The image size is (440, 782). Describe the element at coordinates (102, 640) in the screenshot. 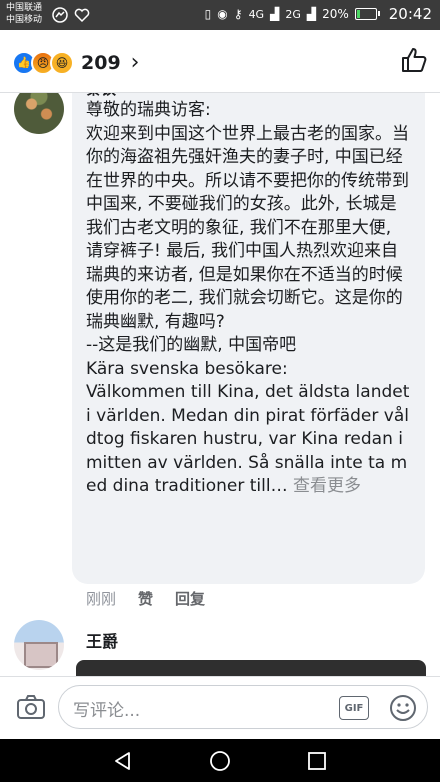

I see `comment-author: 王爵` at that location.